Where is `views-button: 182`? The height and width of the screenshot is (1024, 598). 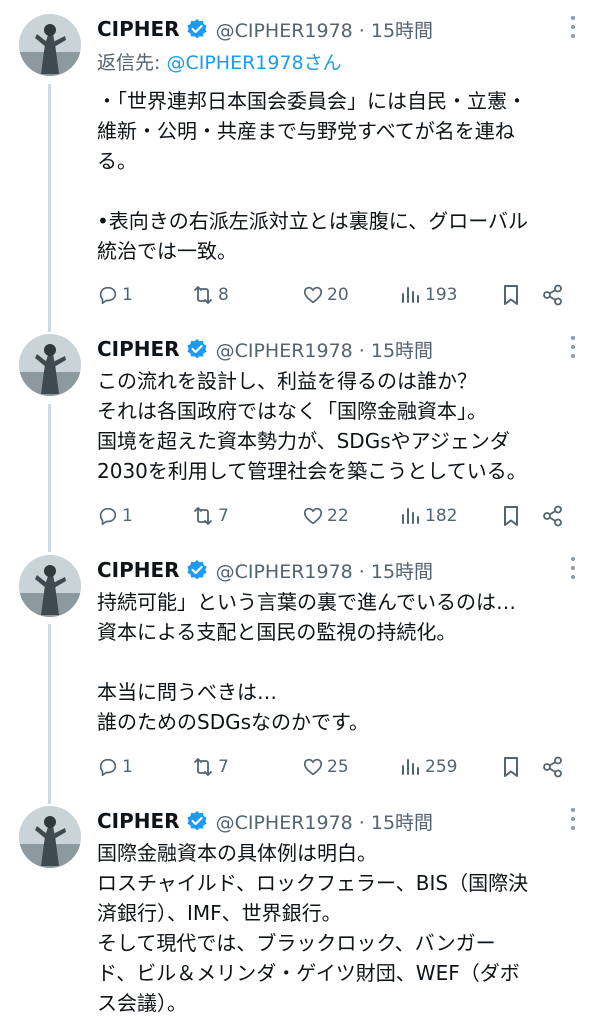
views-button: 182 is located at coordinates (428, 516).